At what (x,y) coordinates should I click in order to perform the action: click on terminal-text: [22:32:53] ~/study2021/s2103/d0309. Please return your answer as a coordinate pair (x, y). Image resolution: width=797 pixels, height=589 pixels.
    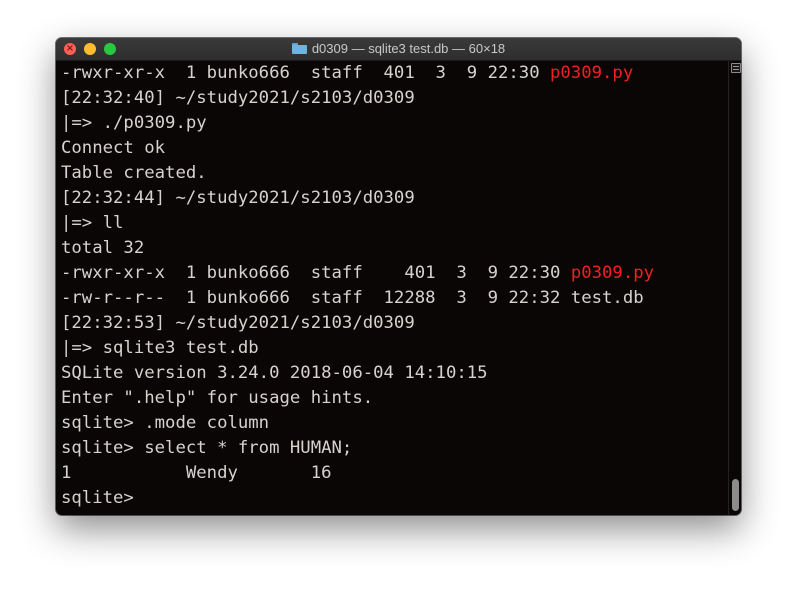
    Looking at the image, I should click on (238, 323).